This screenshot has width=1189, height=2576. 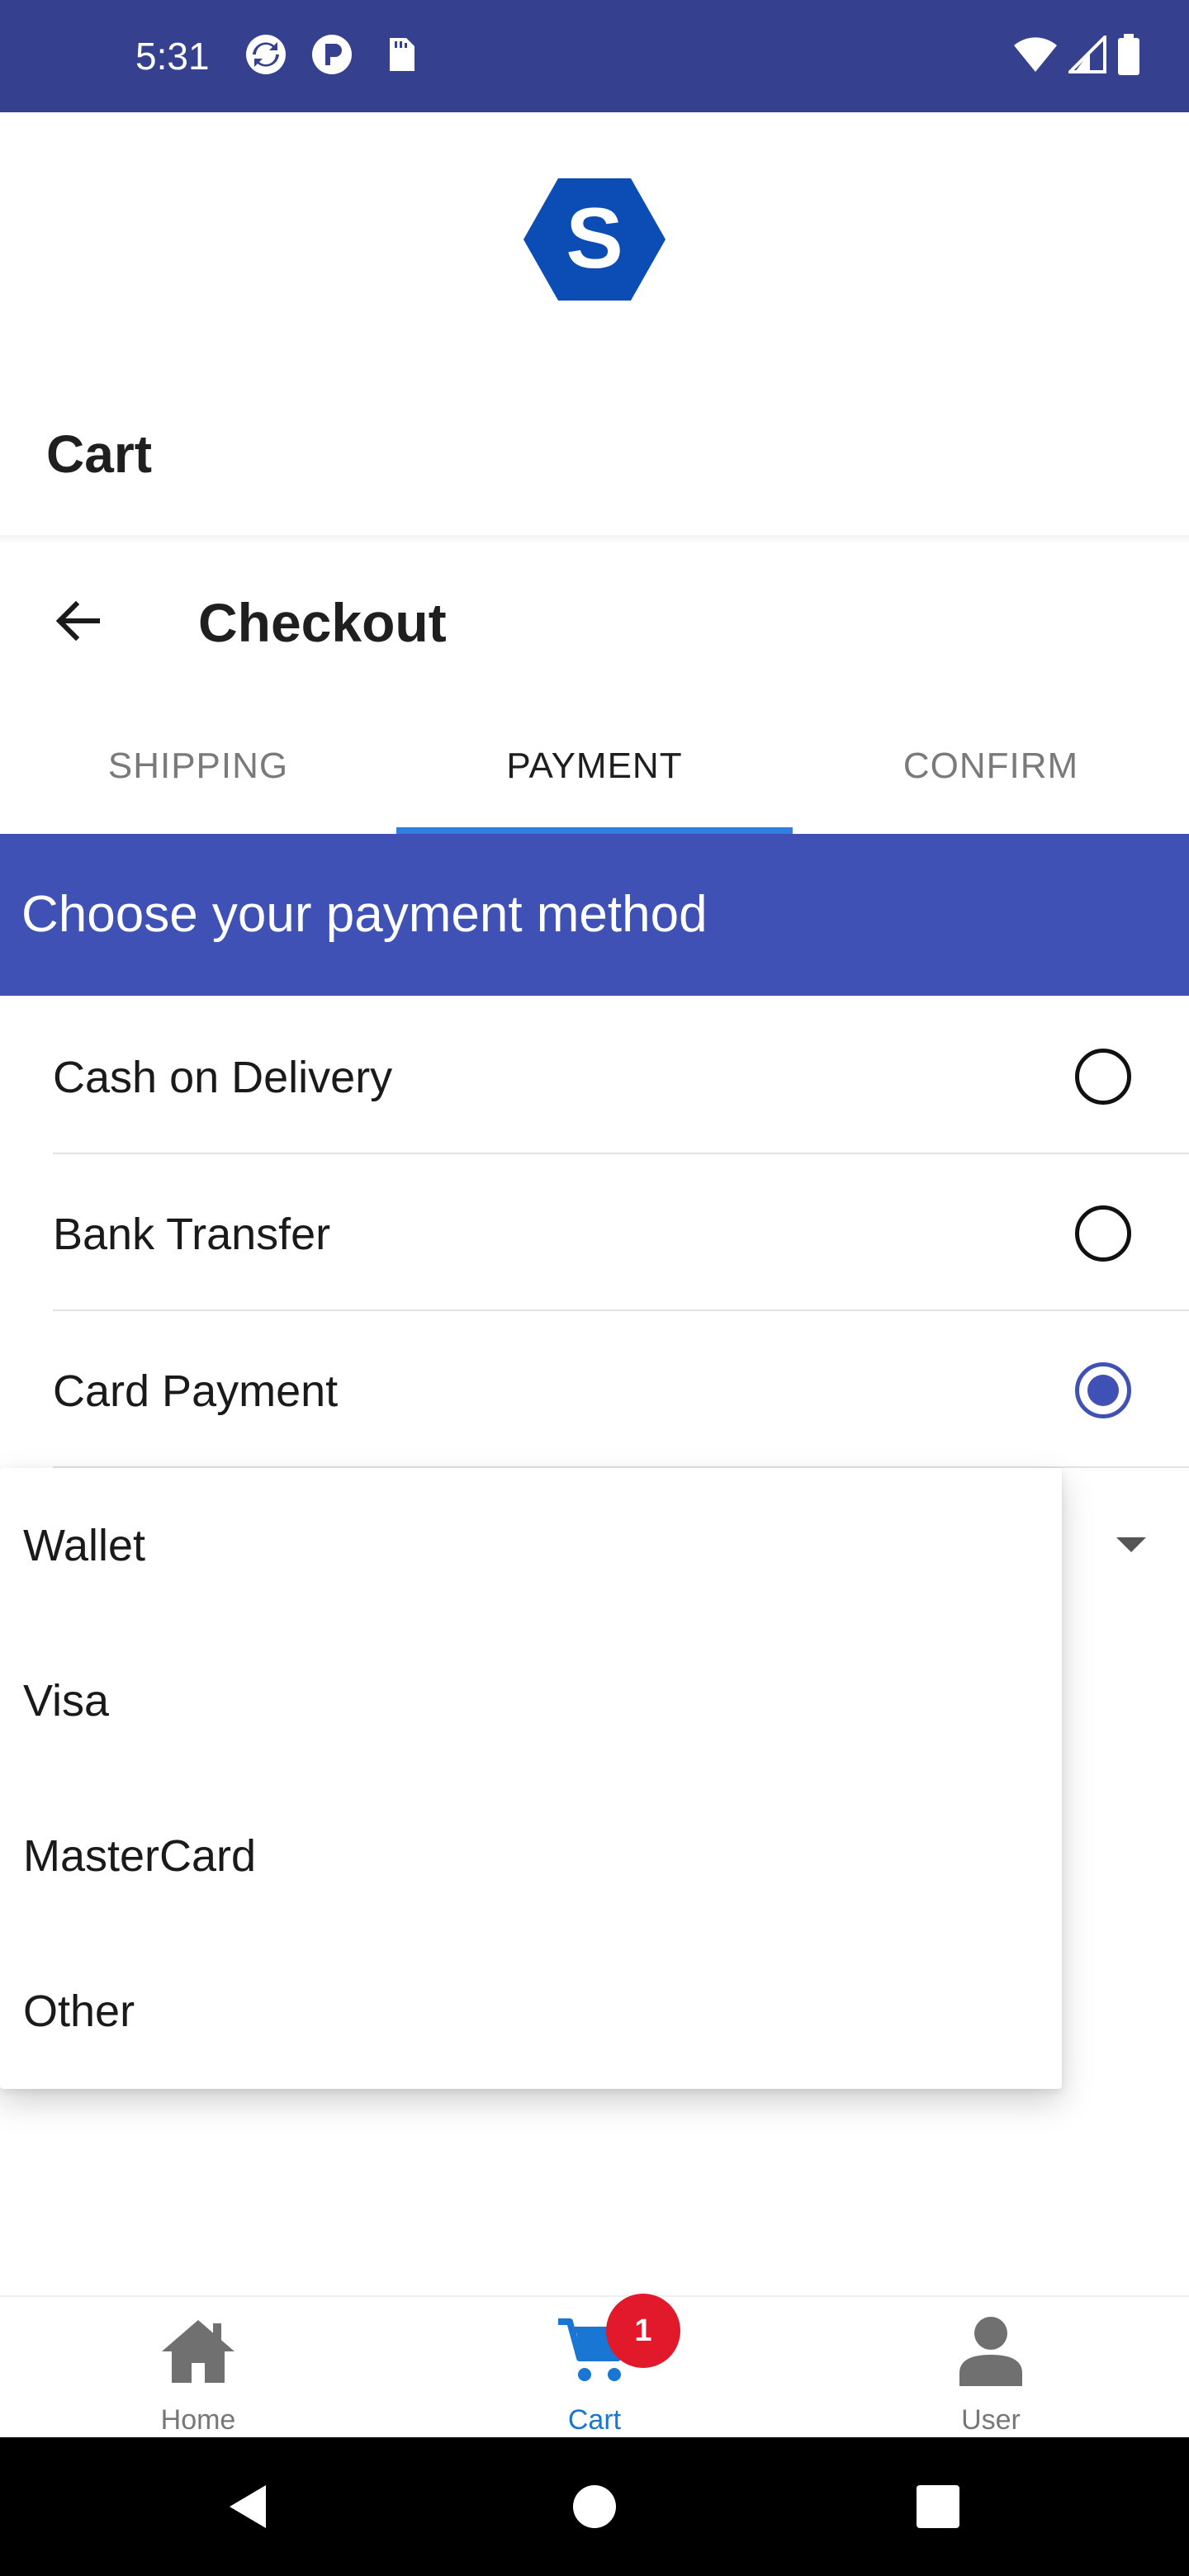 I want to click on dropdown-option-visa: Visa, so click(x=531, y=1700).